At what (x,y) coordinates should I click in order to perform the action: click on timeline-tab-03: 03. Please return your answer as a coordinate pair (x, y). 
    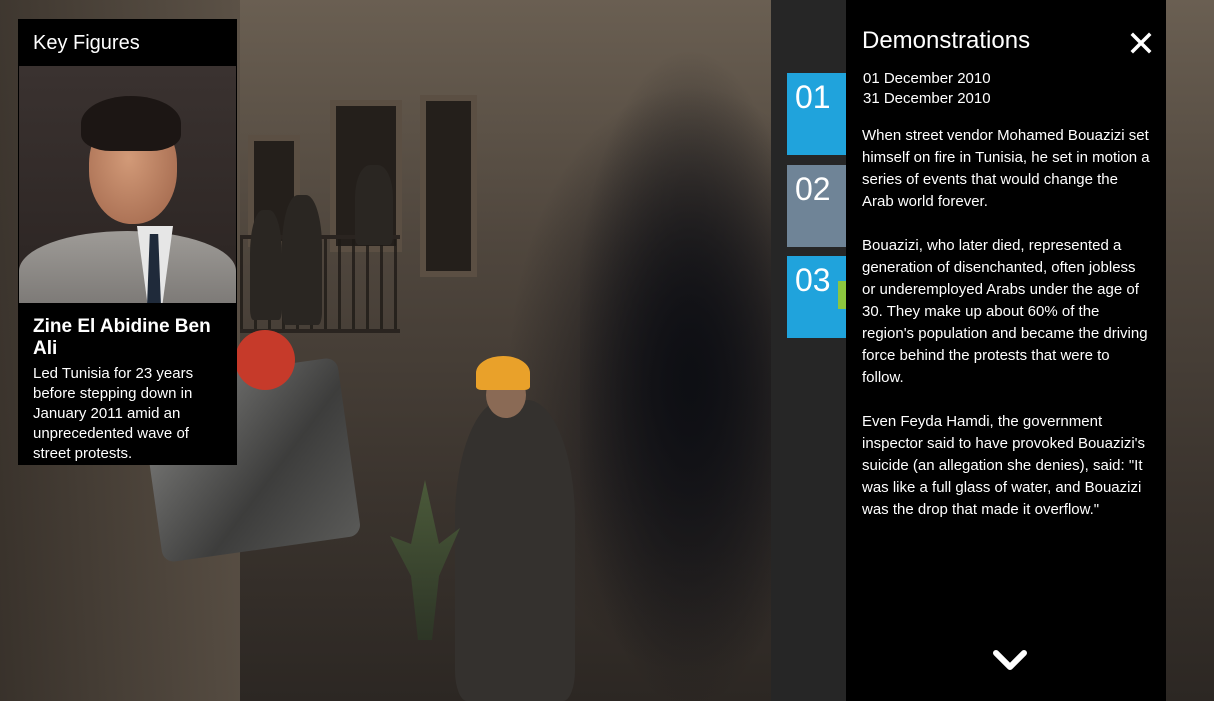
    Looking at the image, I should click on (816, 297).